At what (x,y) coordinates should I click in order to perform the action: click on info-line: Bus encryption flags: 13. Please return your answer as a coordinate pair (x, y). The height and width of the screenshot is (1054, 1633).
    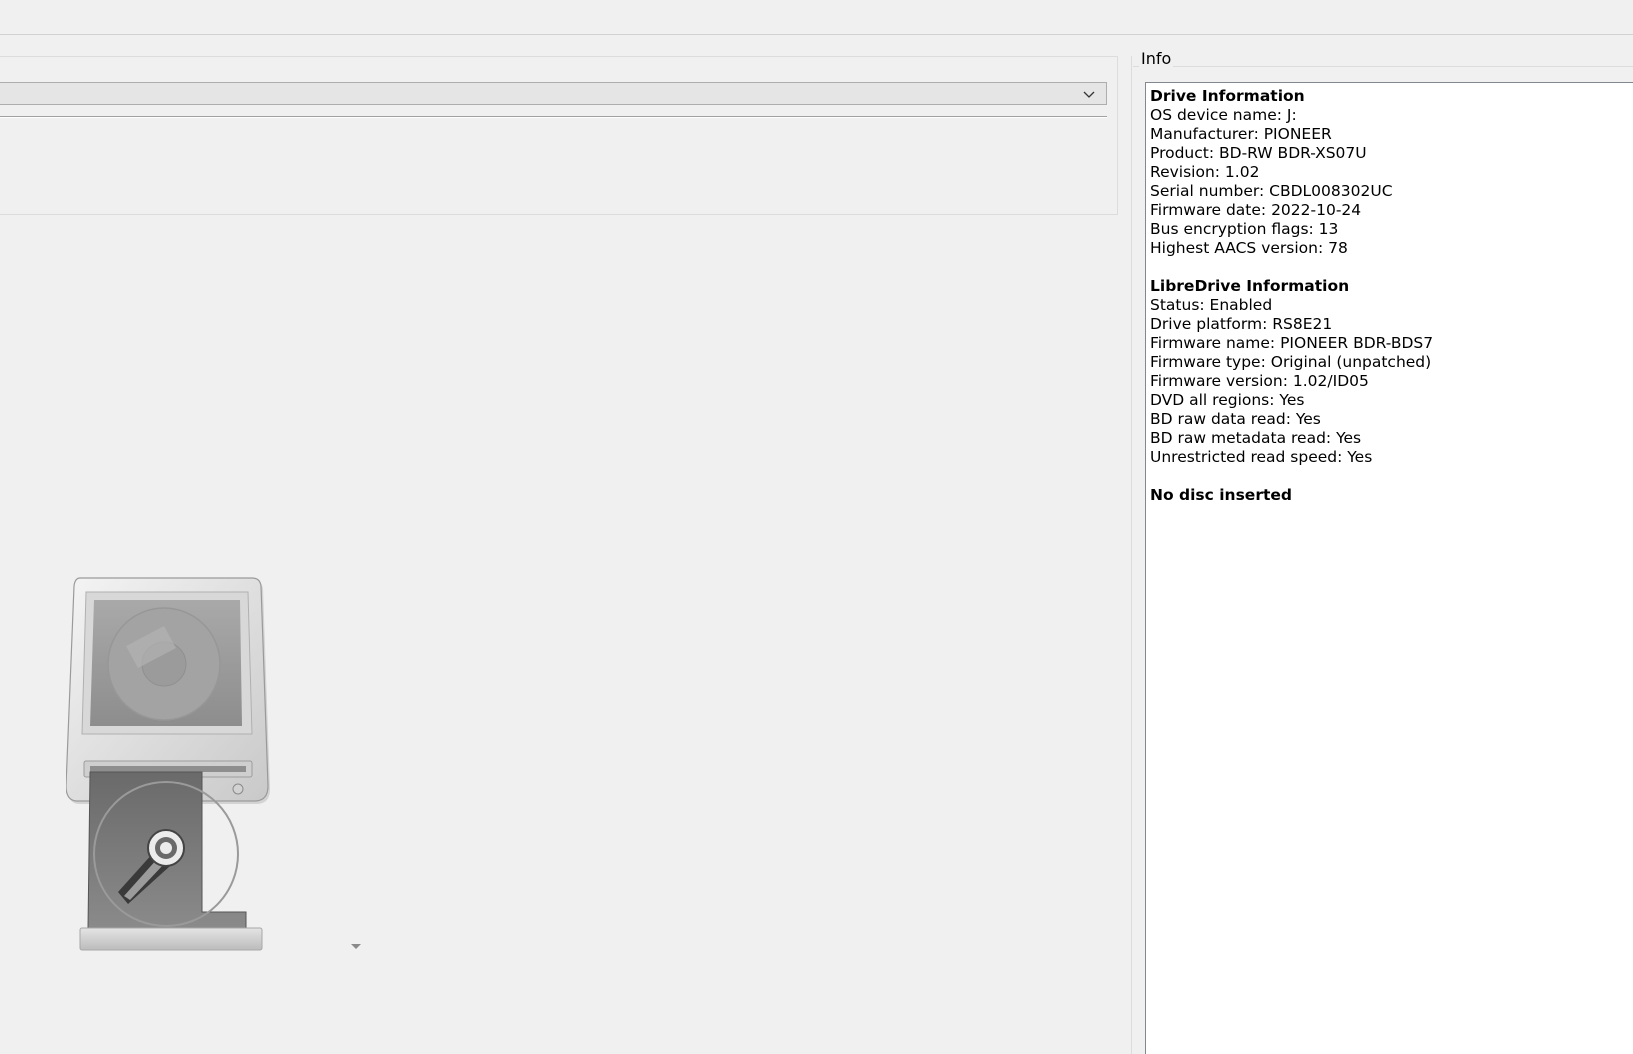
    Looking at the image, I should click on (1244, 229).